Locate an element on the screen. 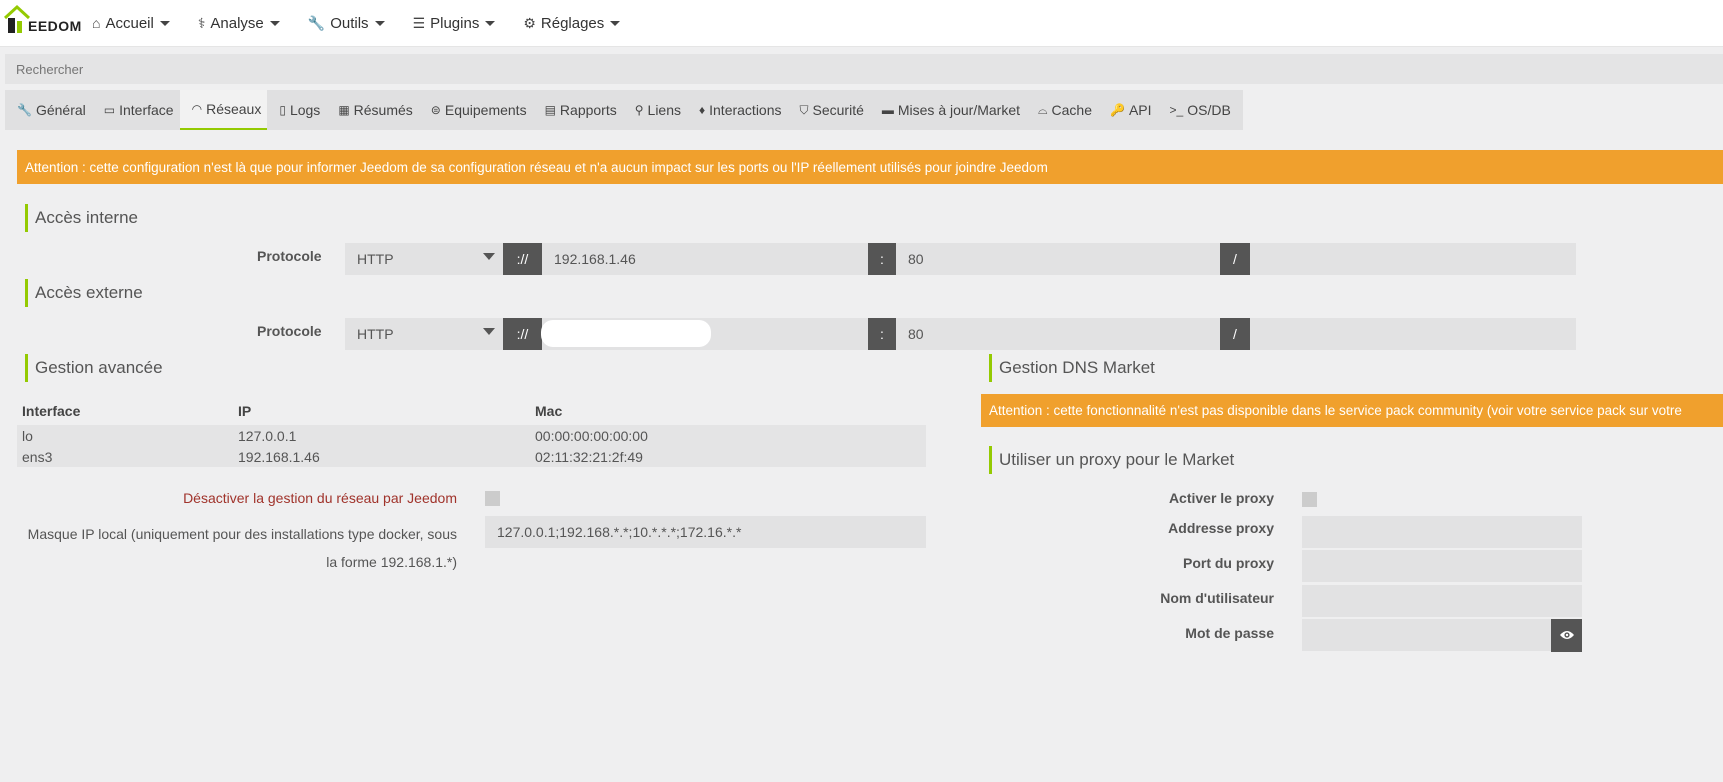  hdd-icon: ⌓ is located at coordinates (1043, 109).